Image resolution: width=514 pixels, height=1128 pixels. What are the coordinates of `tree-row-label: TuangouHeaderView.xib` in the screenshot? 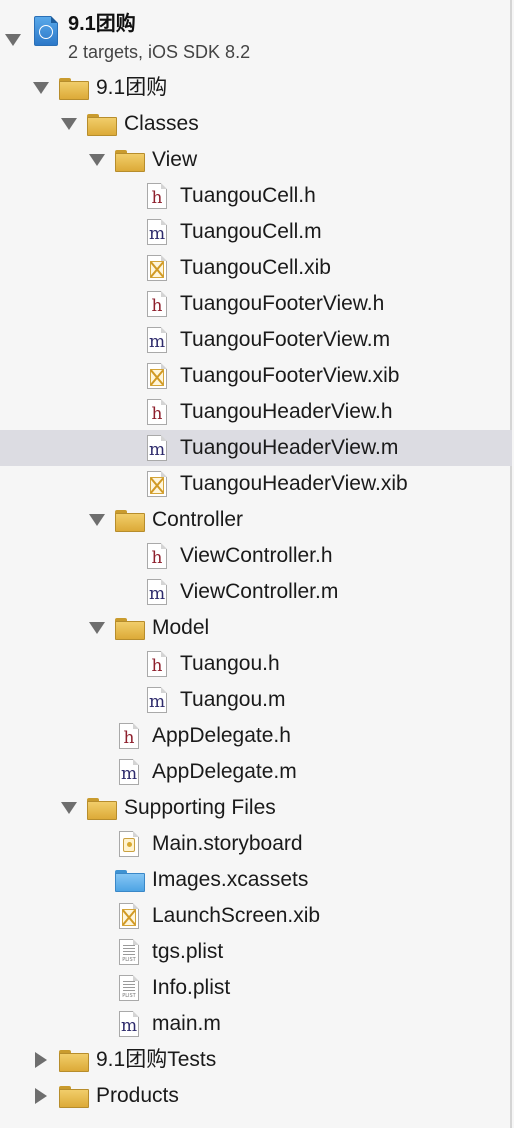 It's located at (294, 483).